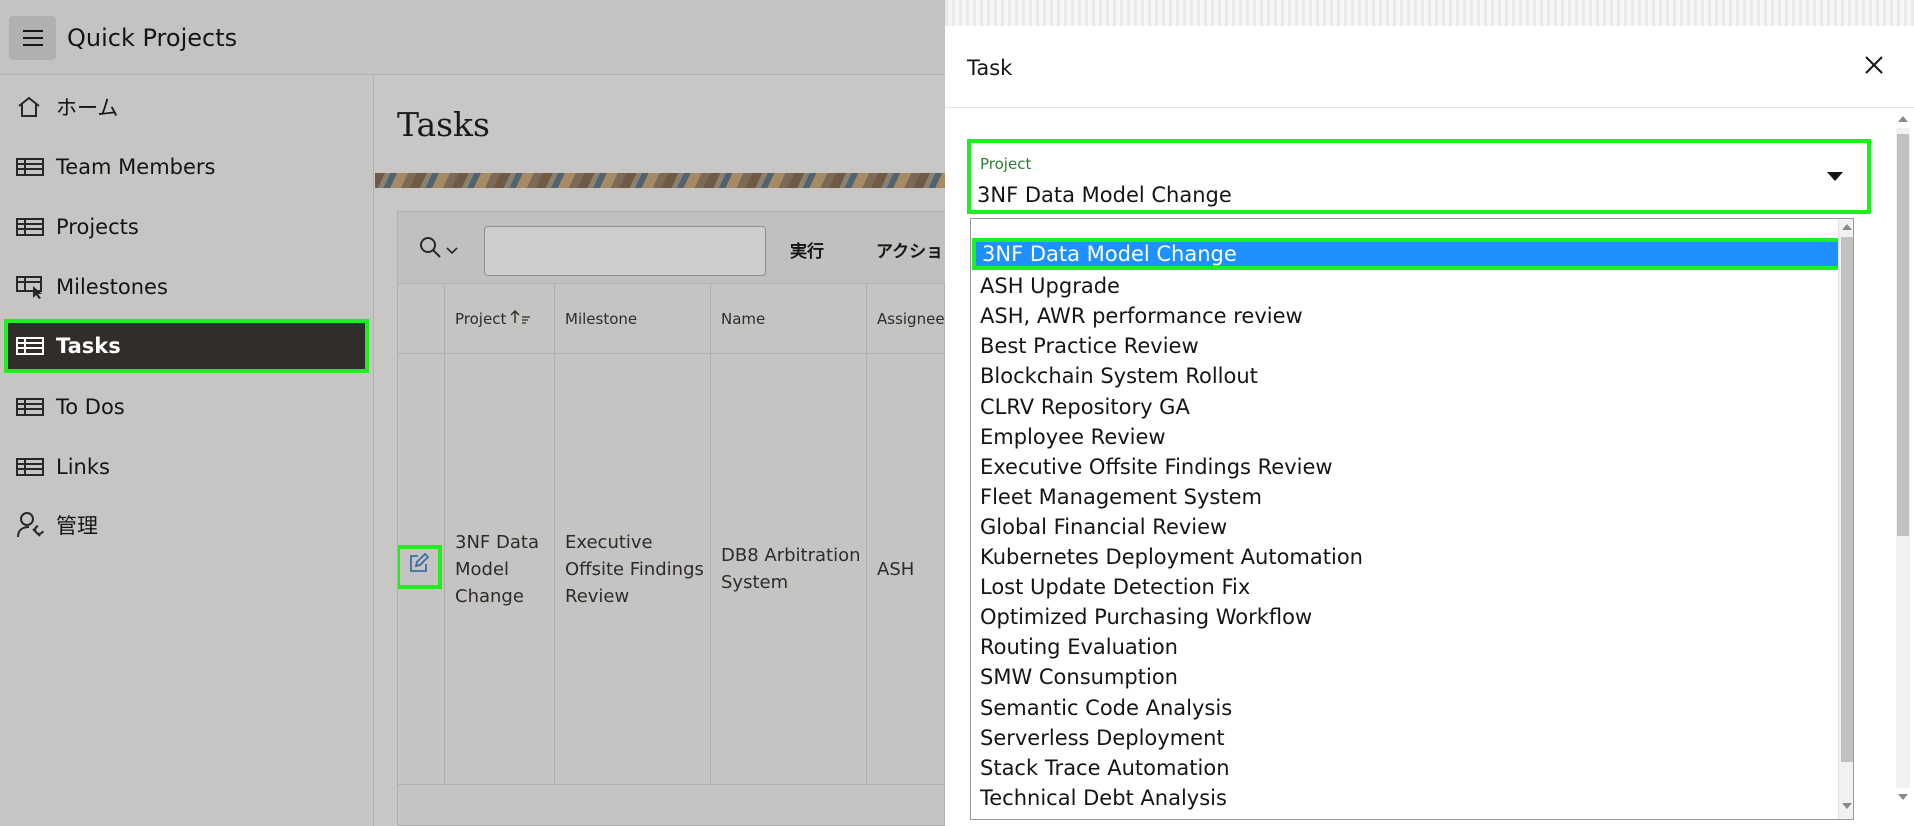 The width and height of the screenshot is (1914, 826). What do you see at coordinates (481, 318) in the screenshot?
I see `column-header-label: Project` at bounding box center [481, 318].